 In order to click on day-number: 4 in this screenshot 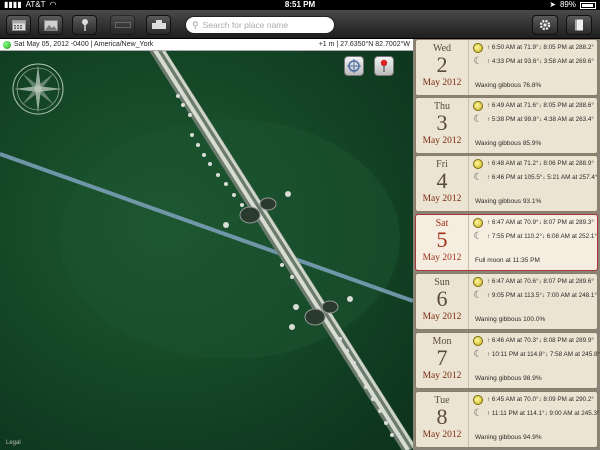, I will do `click(442, 180)`.